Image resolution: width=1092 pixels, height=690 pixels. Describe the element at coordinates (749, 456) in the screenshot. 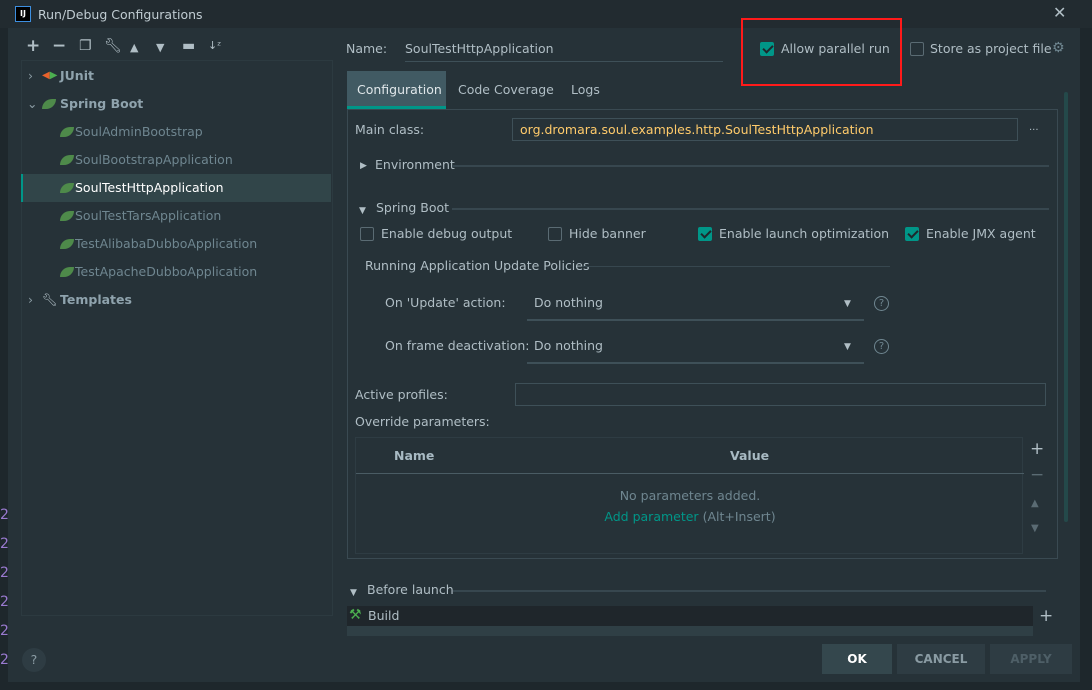

I see `column-header-value: Value` at that location.